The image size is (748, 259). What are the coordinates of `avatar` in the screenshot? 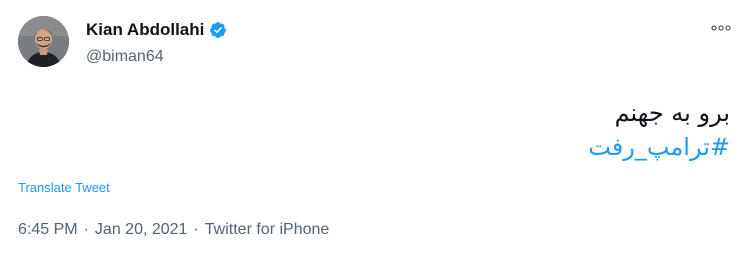 It's located at (43, 41).